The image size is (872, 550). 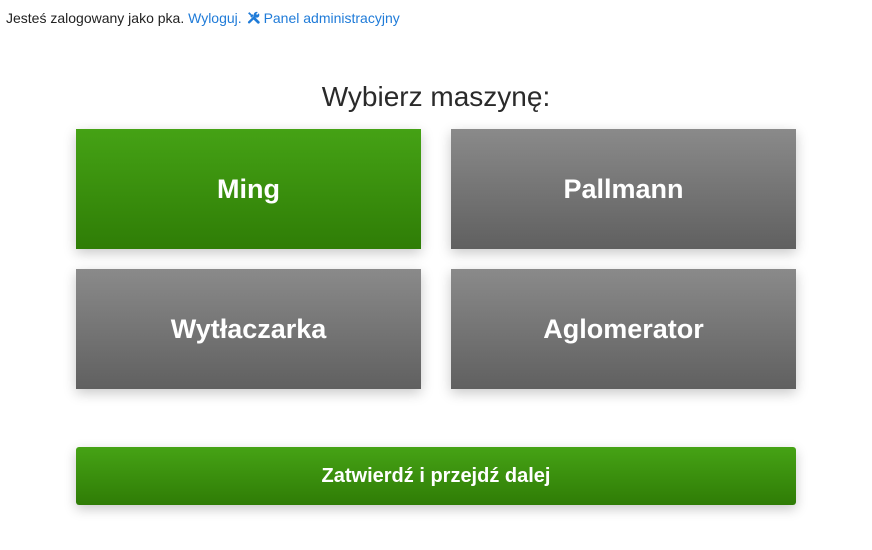 I want to click on machine-tile-label: Aglomerator, so click(x=623, y=328).